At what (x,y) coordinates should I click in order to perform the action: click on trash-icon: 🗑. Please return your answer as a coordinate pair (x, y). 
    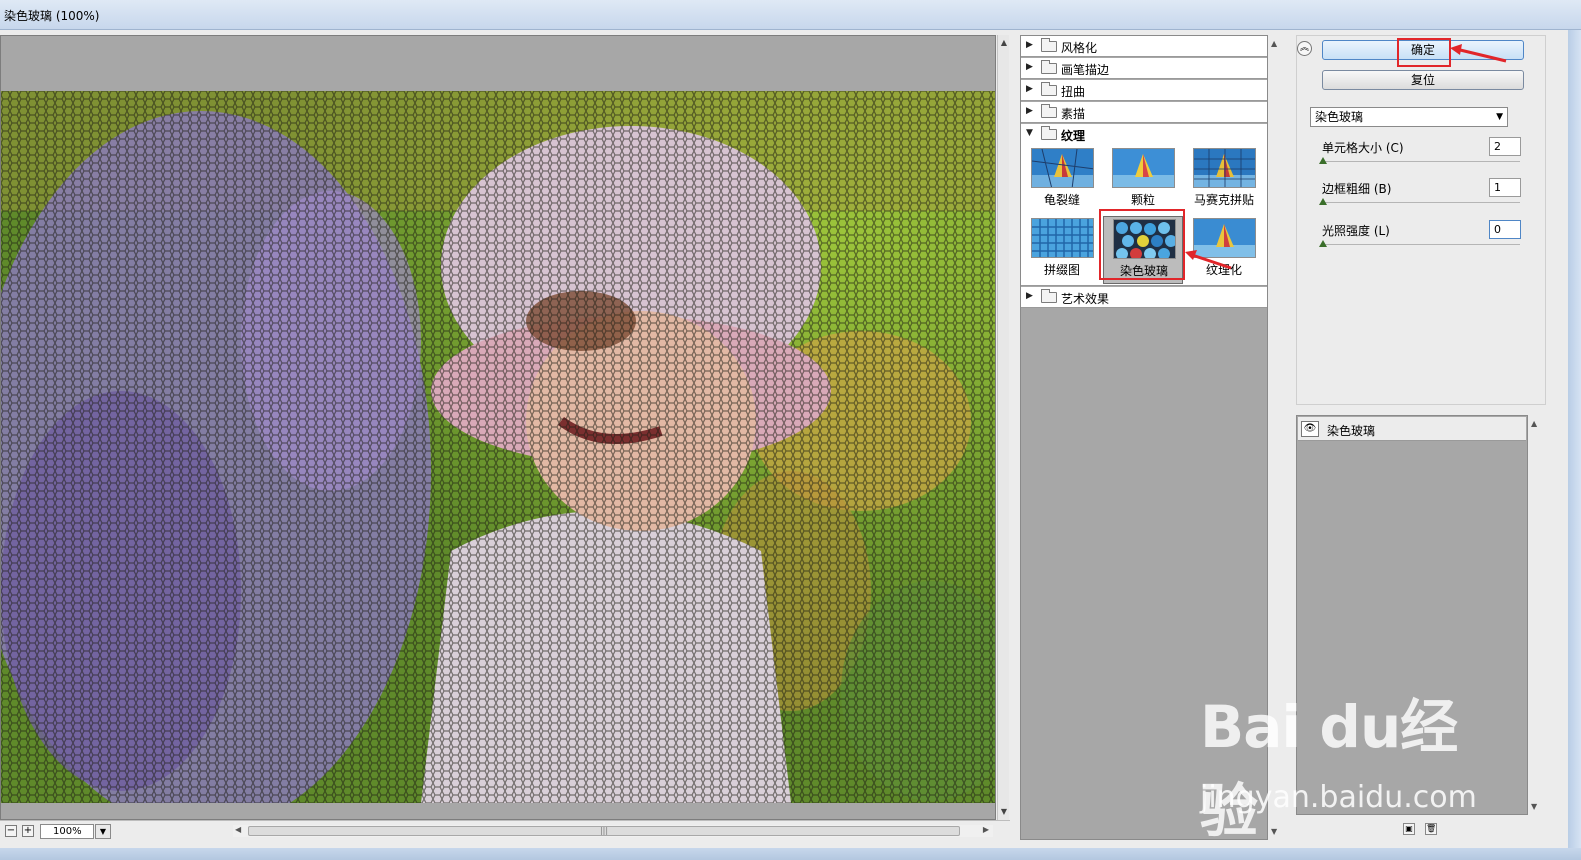
    Looking at the image, I should click on (1431, 829).